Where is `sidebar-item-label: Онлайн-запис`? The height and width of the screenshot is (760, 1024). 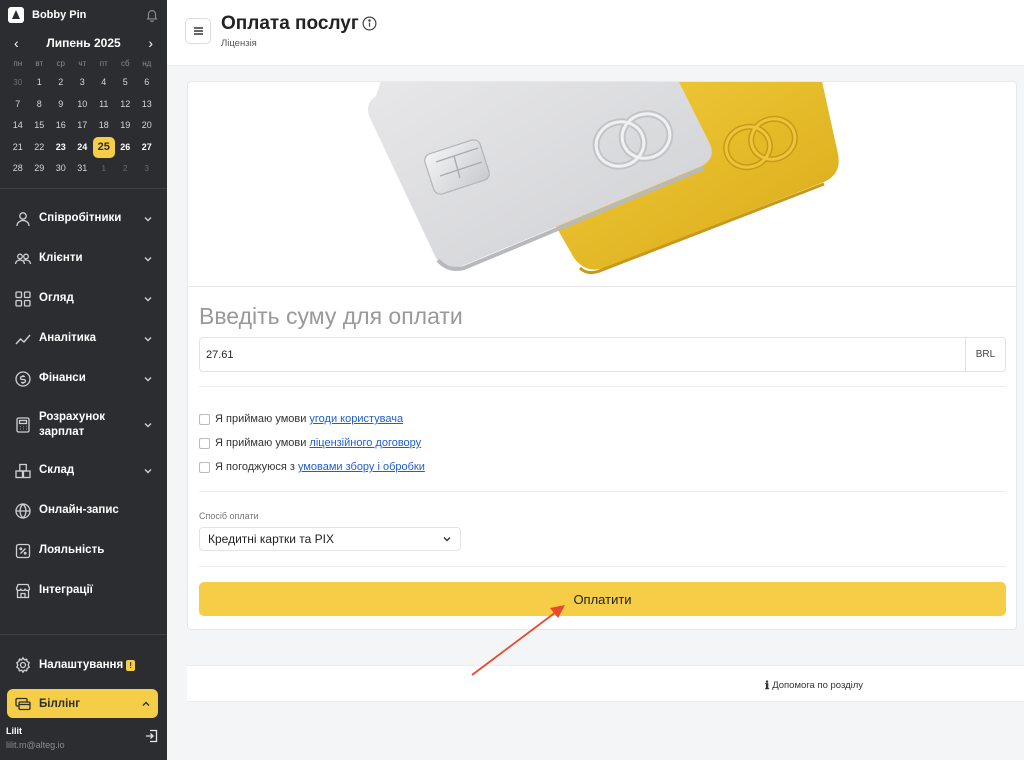 sidebar-item-label: Онлайн-запис is located at coordinates (79, 510).